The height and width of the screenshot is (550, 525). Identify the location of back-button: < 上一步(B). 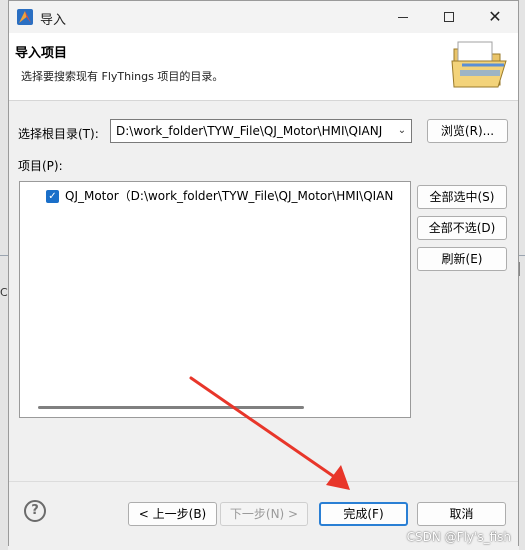
(172, 514).